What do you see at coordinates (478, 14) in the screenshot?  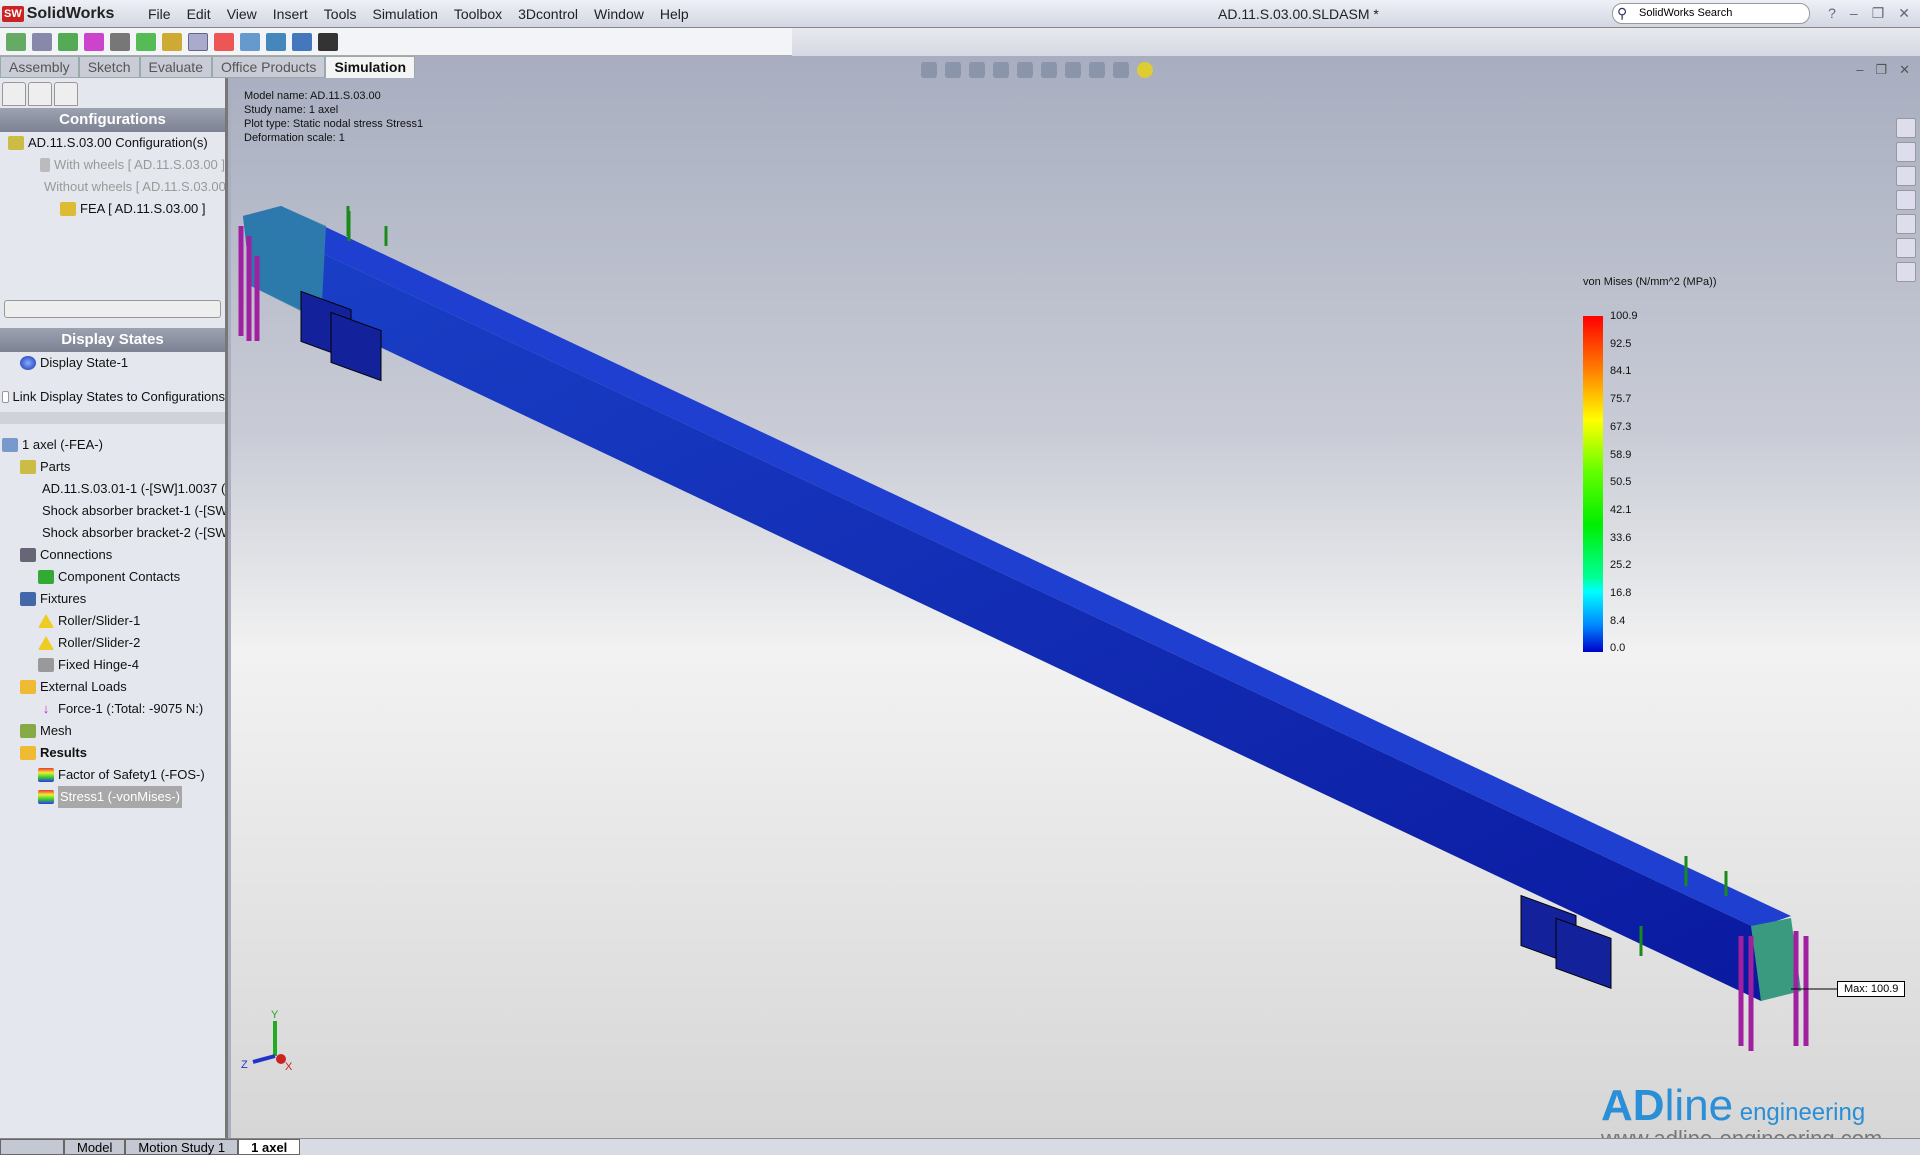 I see `menu-toolbox: Toolbox` at bounding box center [478, 14].